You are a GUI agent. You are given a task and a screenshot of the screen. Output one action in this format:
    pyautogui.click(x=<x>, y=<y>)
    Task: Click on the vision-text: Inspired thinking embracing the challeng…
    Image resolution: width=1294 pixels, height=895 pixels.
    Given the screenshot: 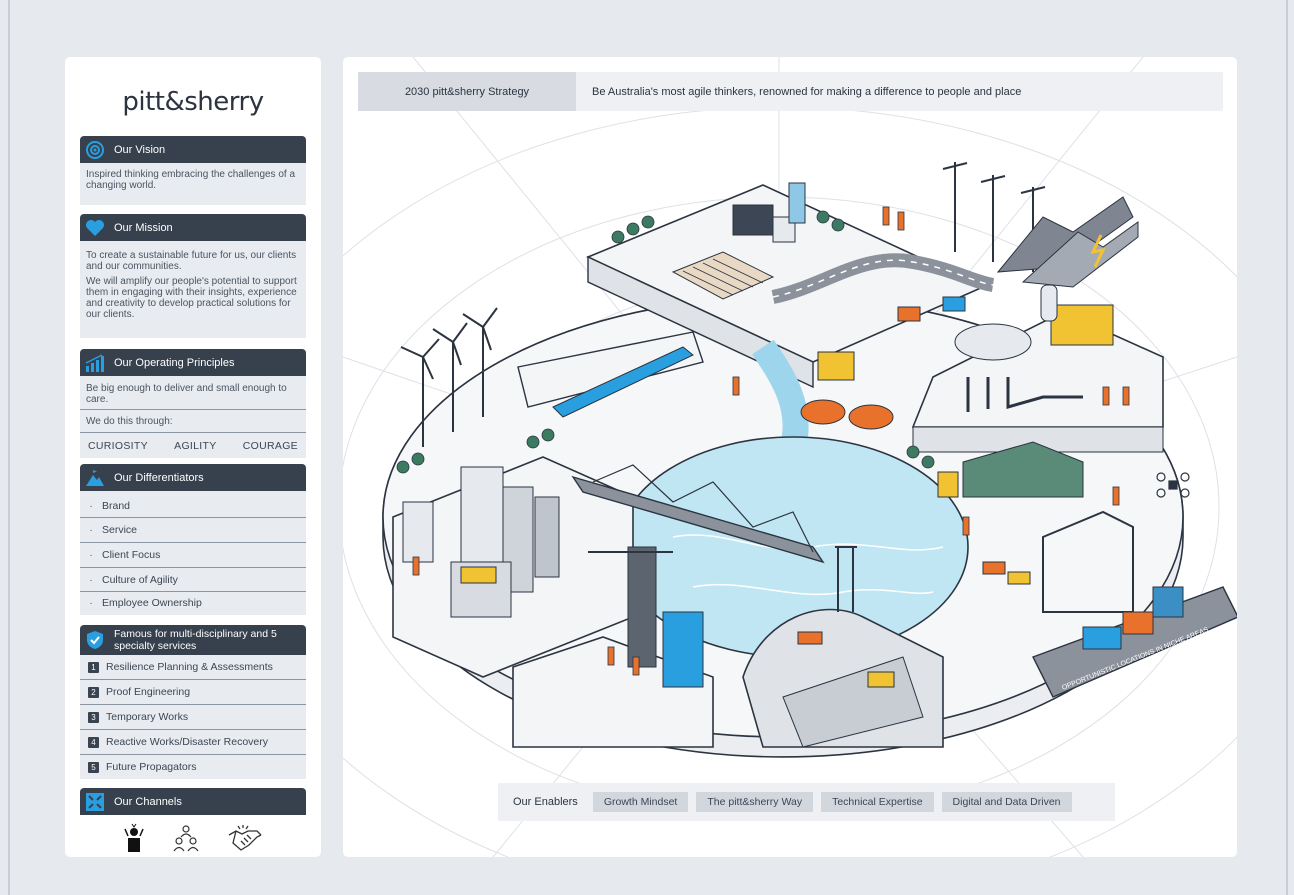 What is the action you would take?
    pyautogui.click(x=191, y=180)
    